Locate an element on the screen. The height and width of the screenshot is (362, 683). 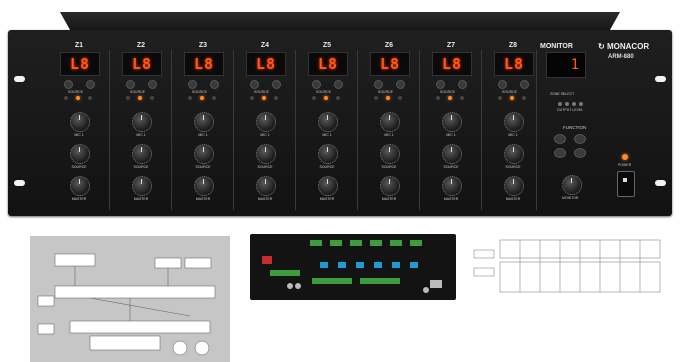
monitor-knob-label: MONITOR is located at coordinates (570, 198).